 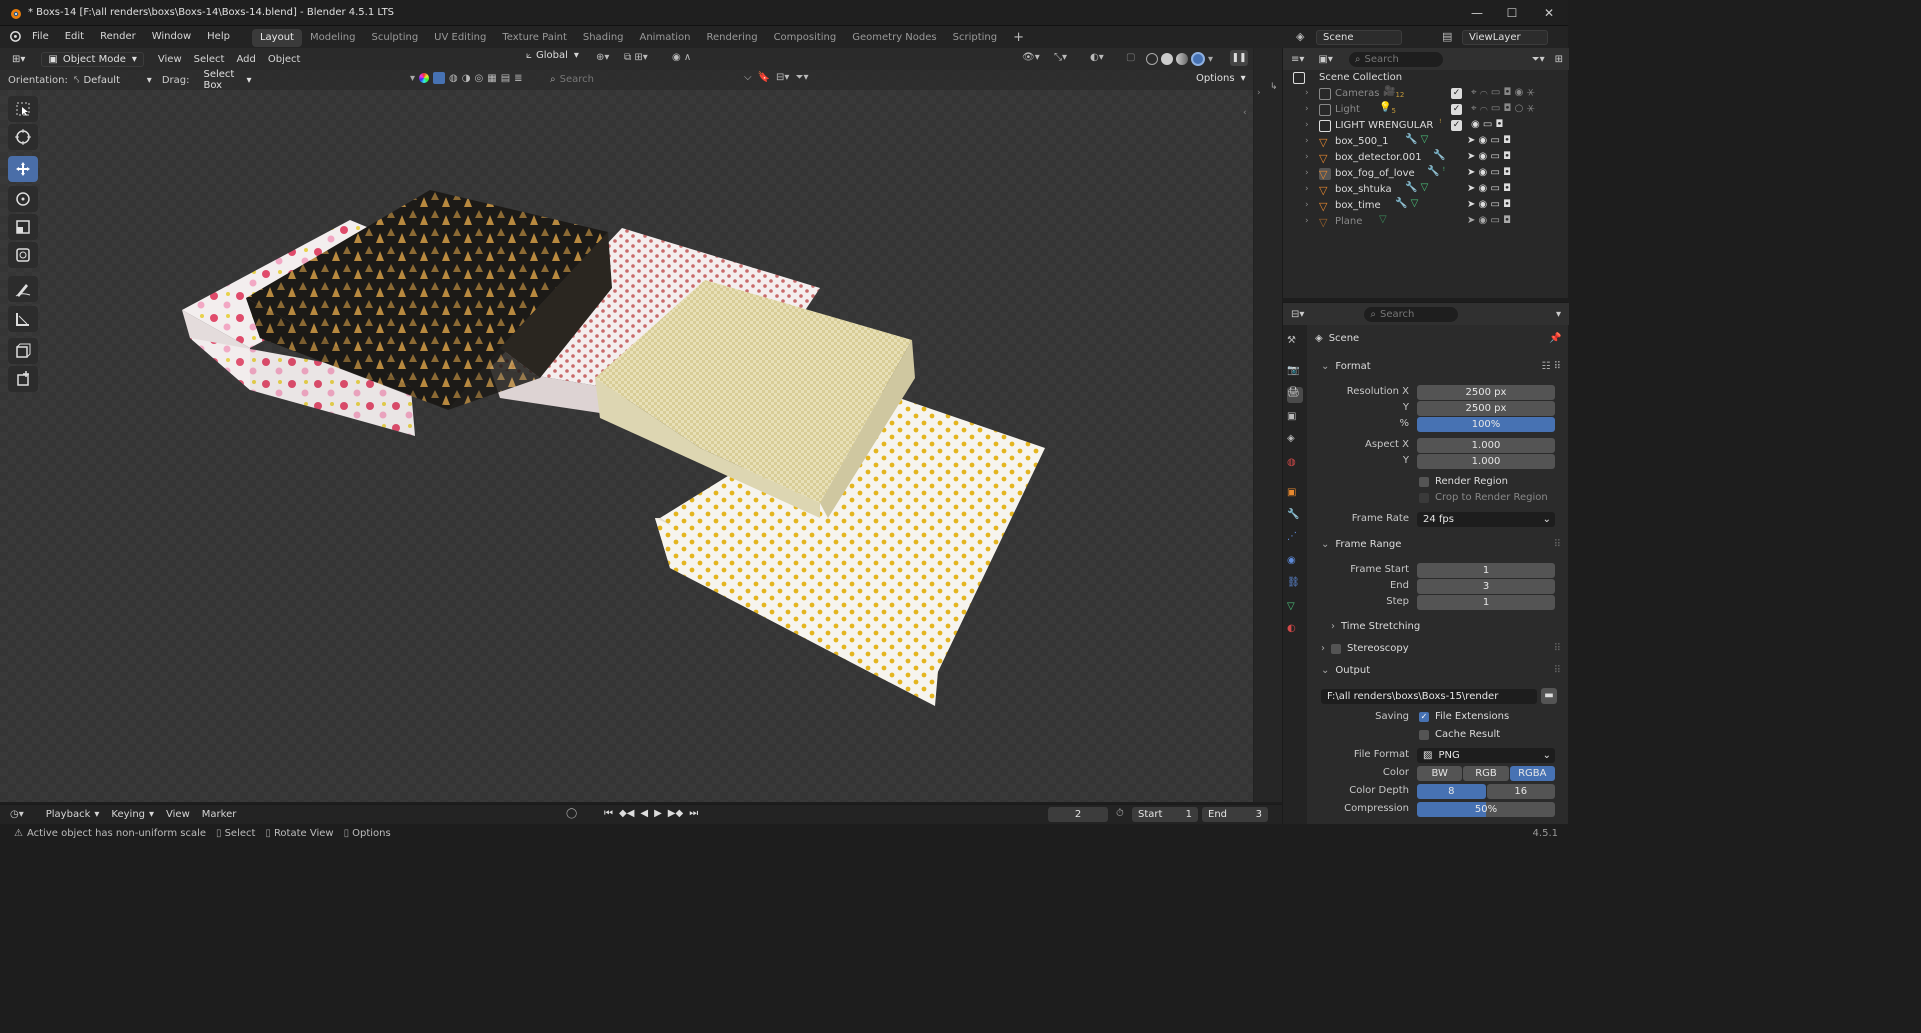 I want to click on stereoscopy-panel-header: › Stereoscopy ⠿, so click(x=1441, y=648).